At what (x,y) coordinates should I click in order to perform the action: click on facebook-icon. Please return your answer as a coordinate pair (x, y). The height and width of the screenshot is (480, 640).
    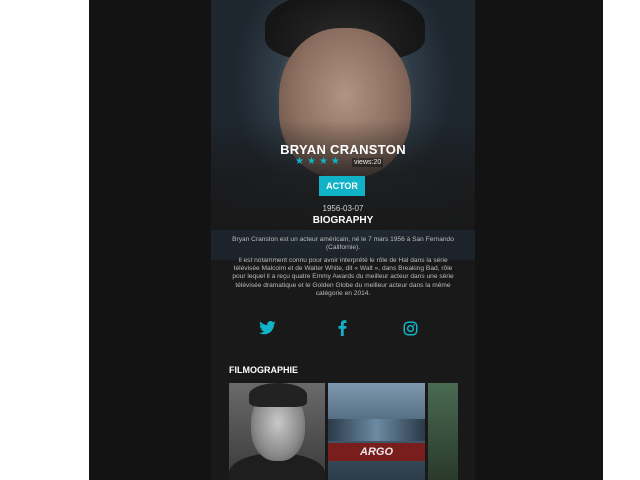
    Looking at the image, I should click on (342, 328).